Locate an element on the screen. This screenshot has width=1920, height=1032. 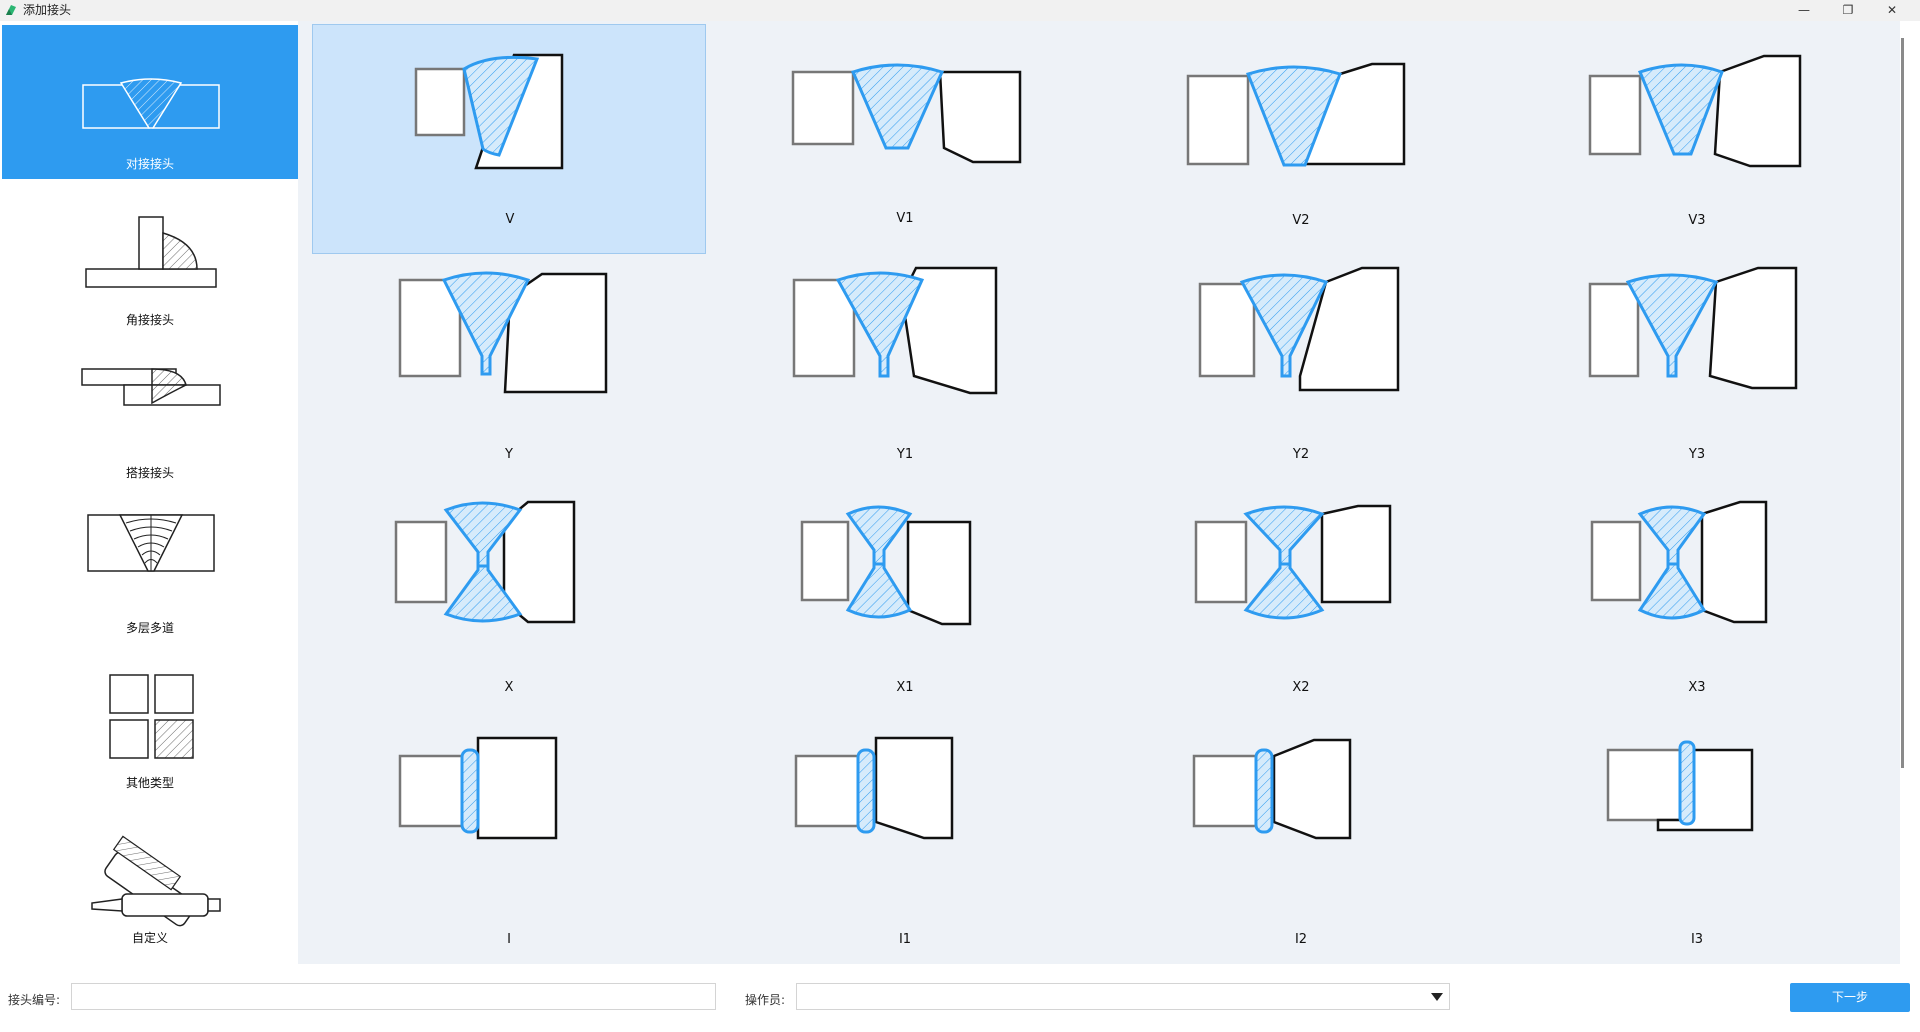
y3-groove-icon is located at coordinates (1693, 328).